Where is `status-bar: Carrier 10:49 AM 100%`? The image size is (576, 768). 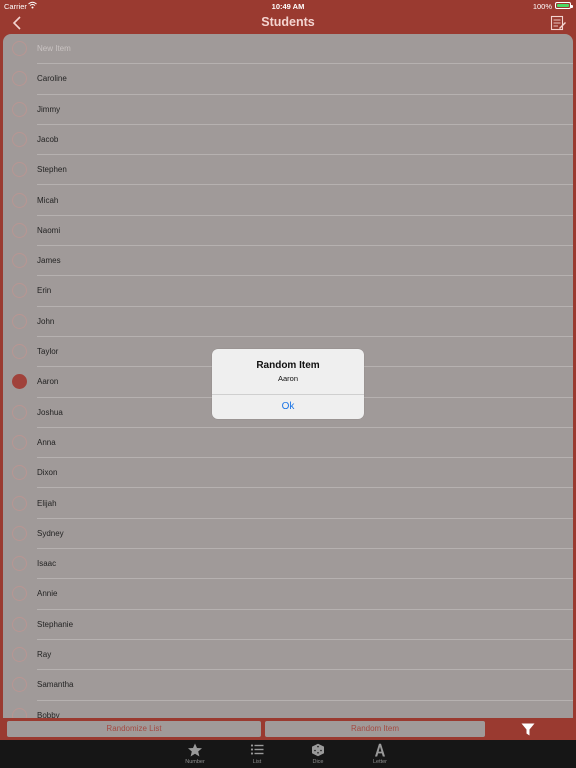 status-bar: Carrier 10:49 AM 100% is located at coordinates (288, 6).